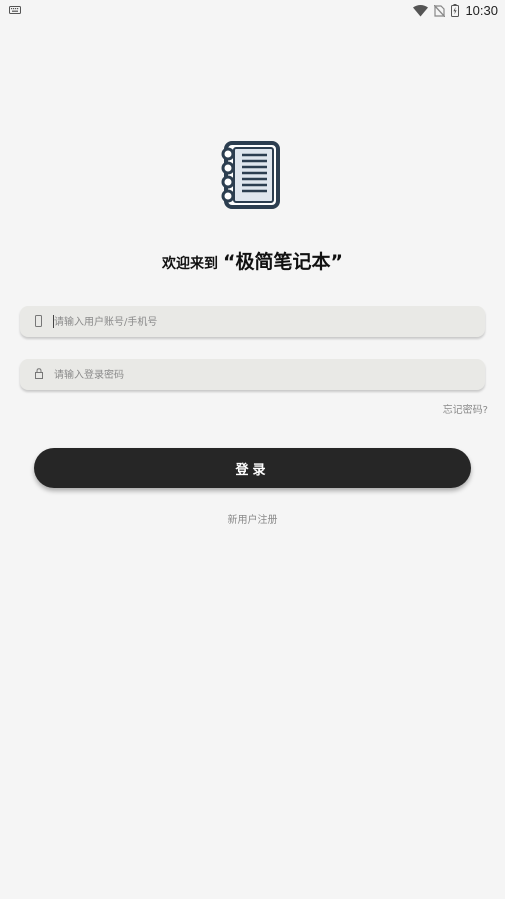 The height and width of the screenshot is (899, 505). What do you see at coordinates (264, 375) in the screenshot?
I see `password-input` at bounding box center [264, 375].